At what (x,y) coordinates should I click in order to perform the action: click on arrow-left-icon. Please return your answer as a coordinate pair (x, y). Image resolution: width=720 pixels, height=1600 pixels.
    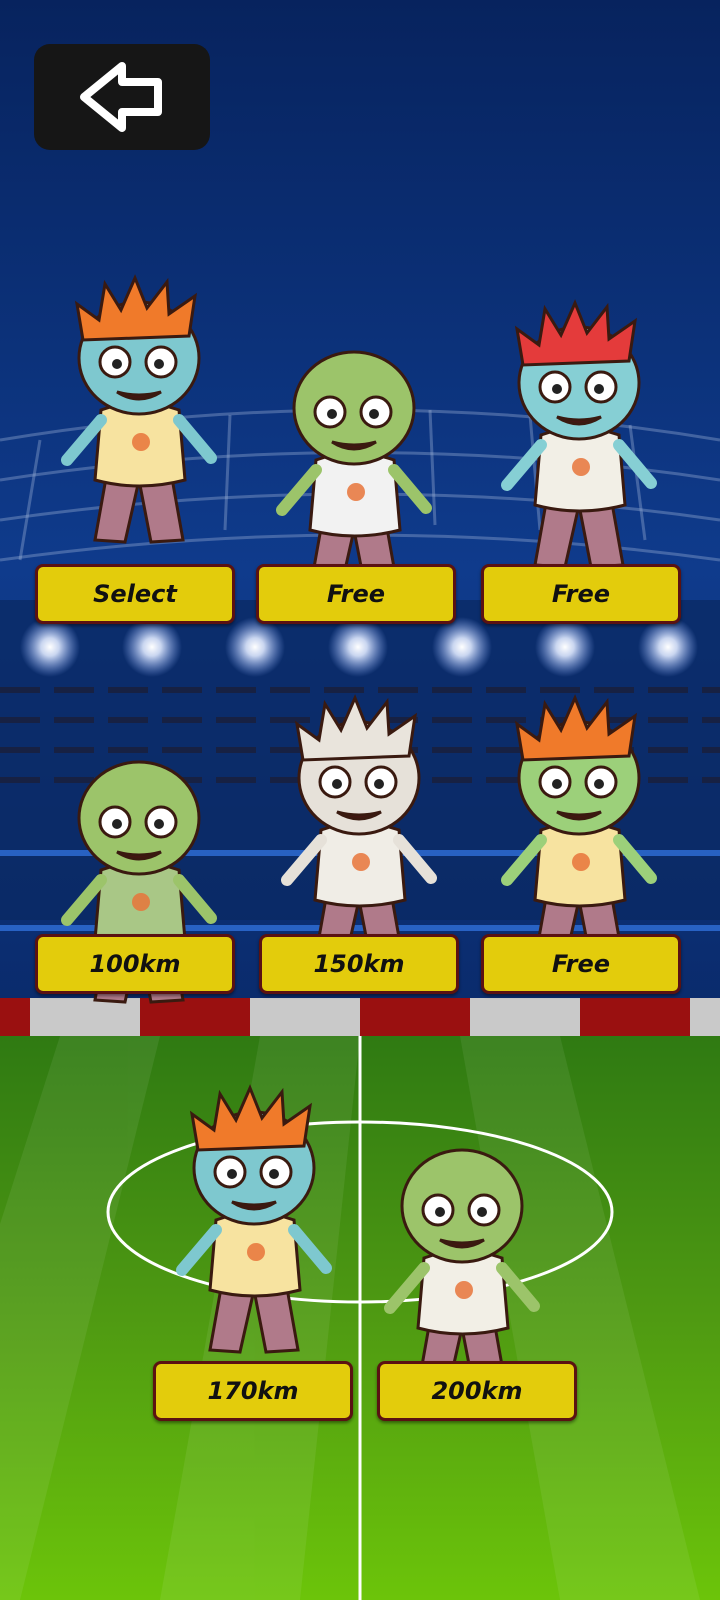
    Looking at the image, I should click on (121, 97).